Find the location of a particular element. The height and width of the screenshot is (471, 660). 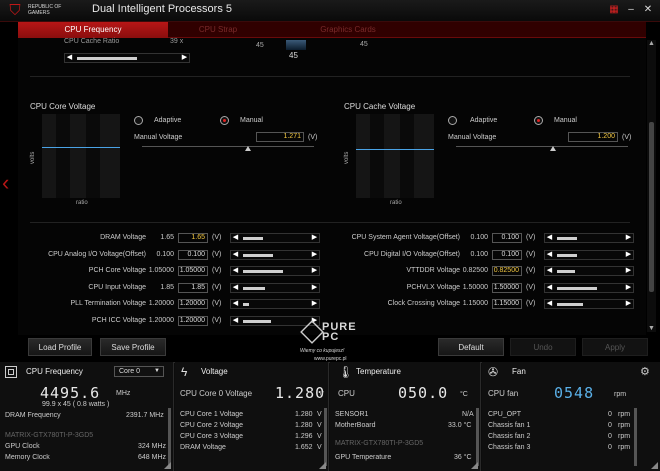

gear-icon: ⚙ is located at coordinates (645, 371).